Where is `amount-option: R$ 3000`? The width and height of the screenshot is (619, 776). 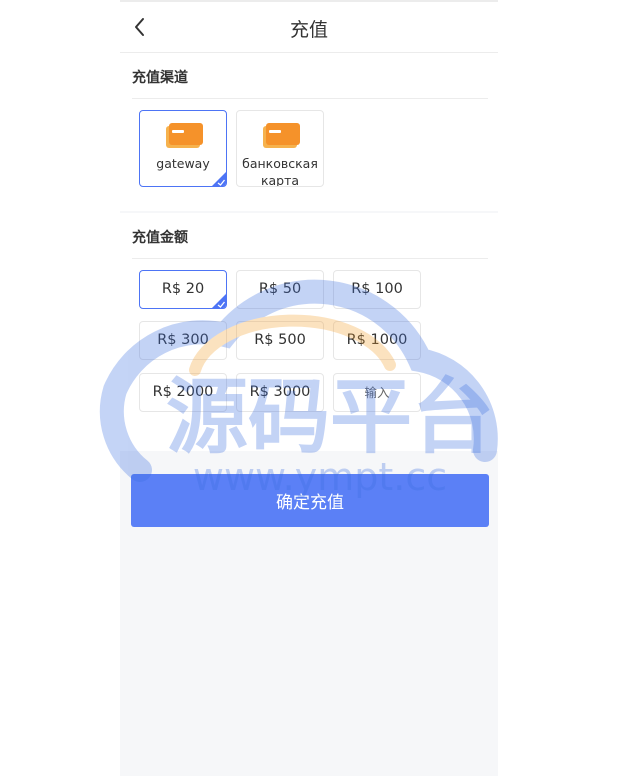
amount-option: R$ 3000 is located at coordinates (280, 392).